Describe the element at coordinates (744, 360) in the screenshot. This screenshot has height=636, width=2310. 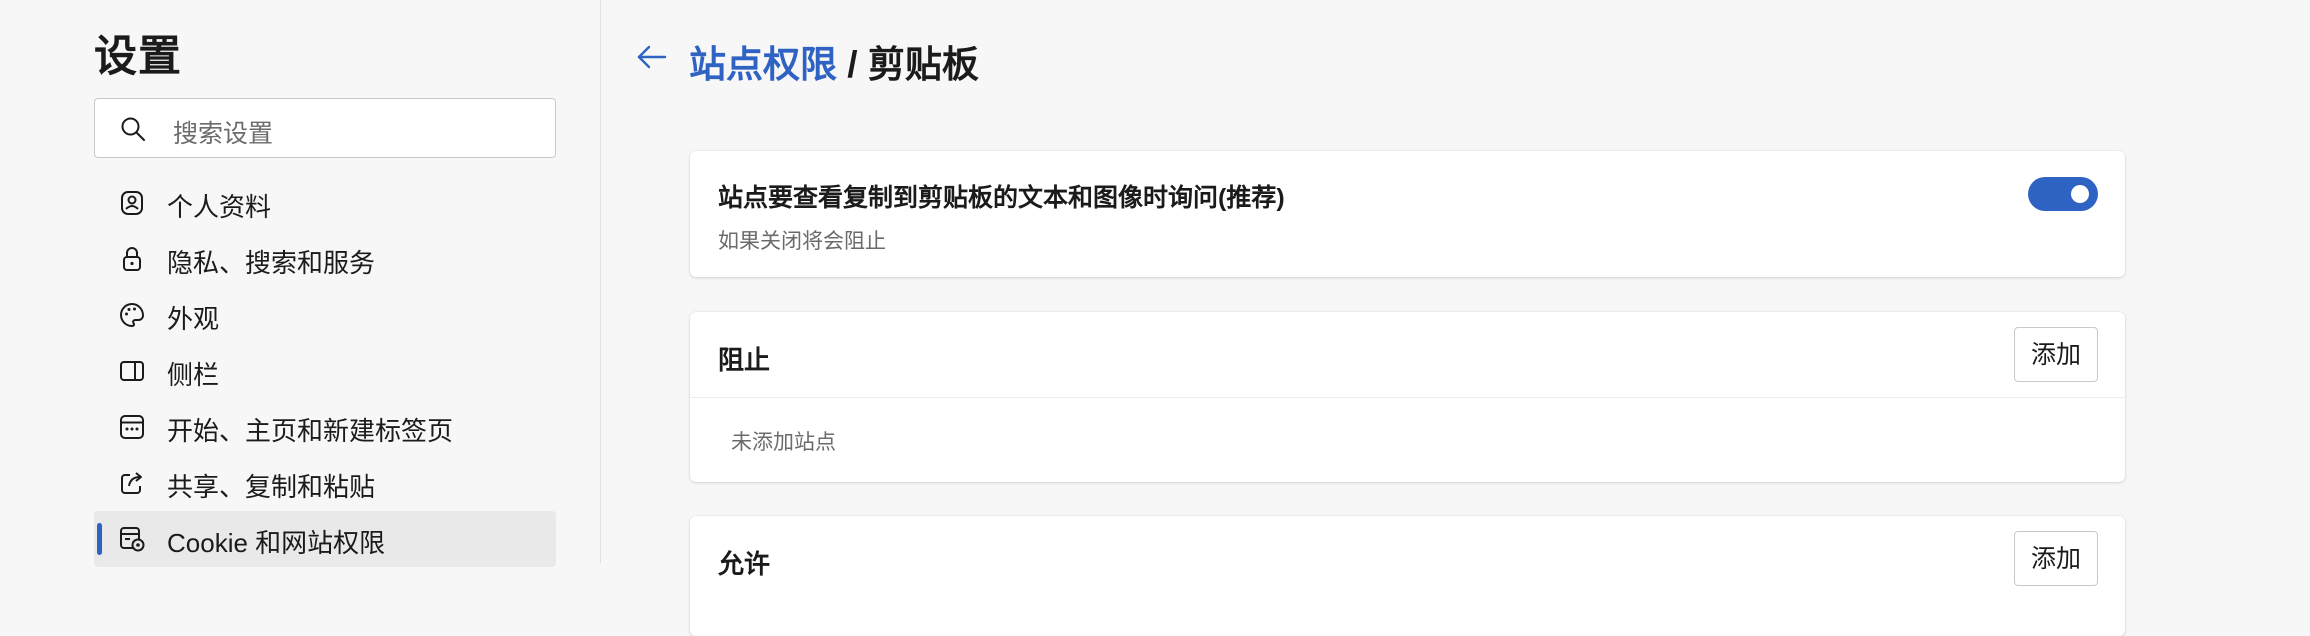
I see `block-section-title: 阻止` at that location.